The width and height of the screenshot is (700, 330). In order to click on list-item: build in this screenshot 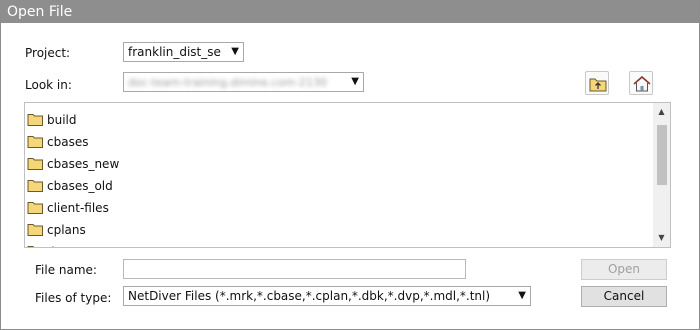, I will do `click(51, 120)`.